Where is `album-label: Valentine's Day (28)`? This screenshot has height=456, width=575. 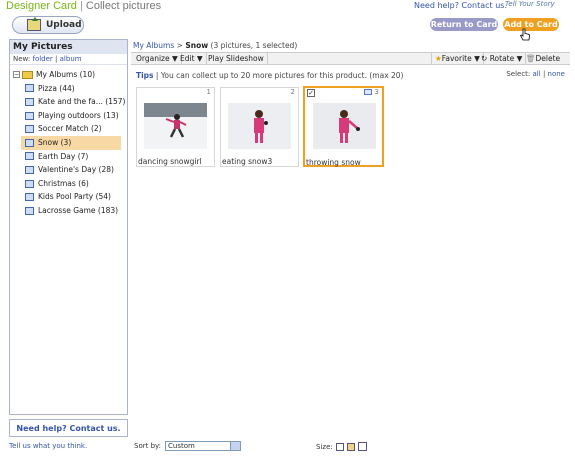
album-label: Valentine's Day (28) is located at coordinates (76, 170).